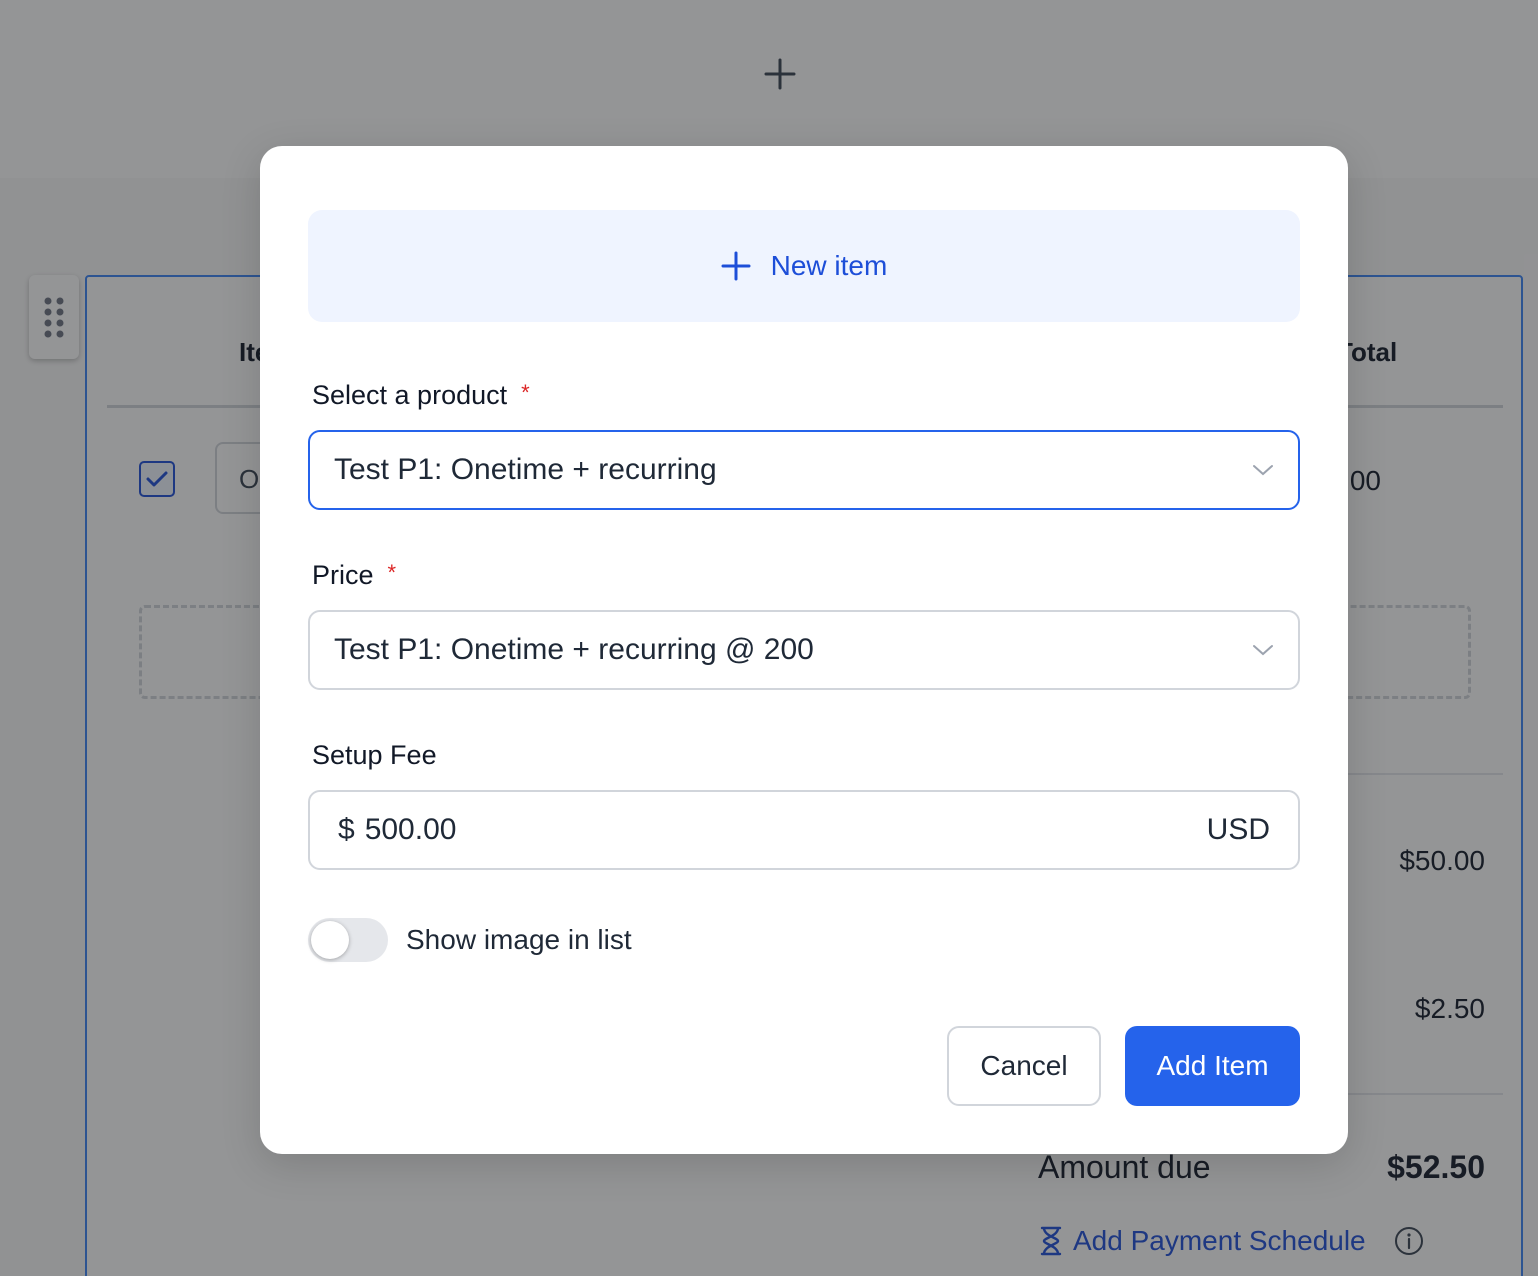 The image size is (1538, 1276). Describe the element at coordinates (736, 266) in the screenshot. I see `plus-icon` at that location.